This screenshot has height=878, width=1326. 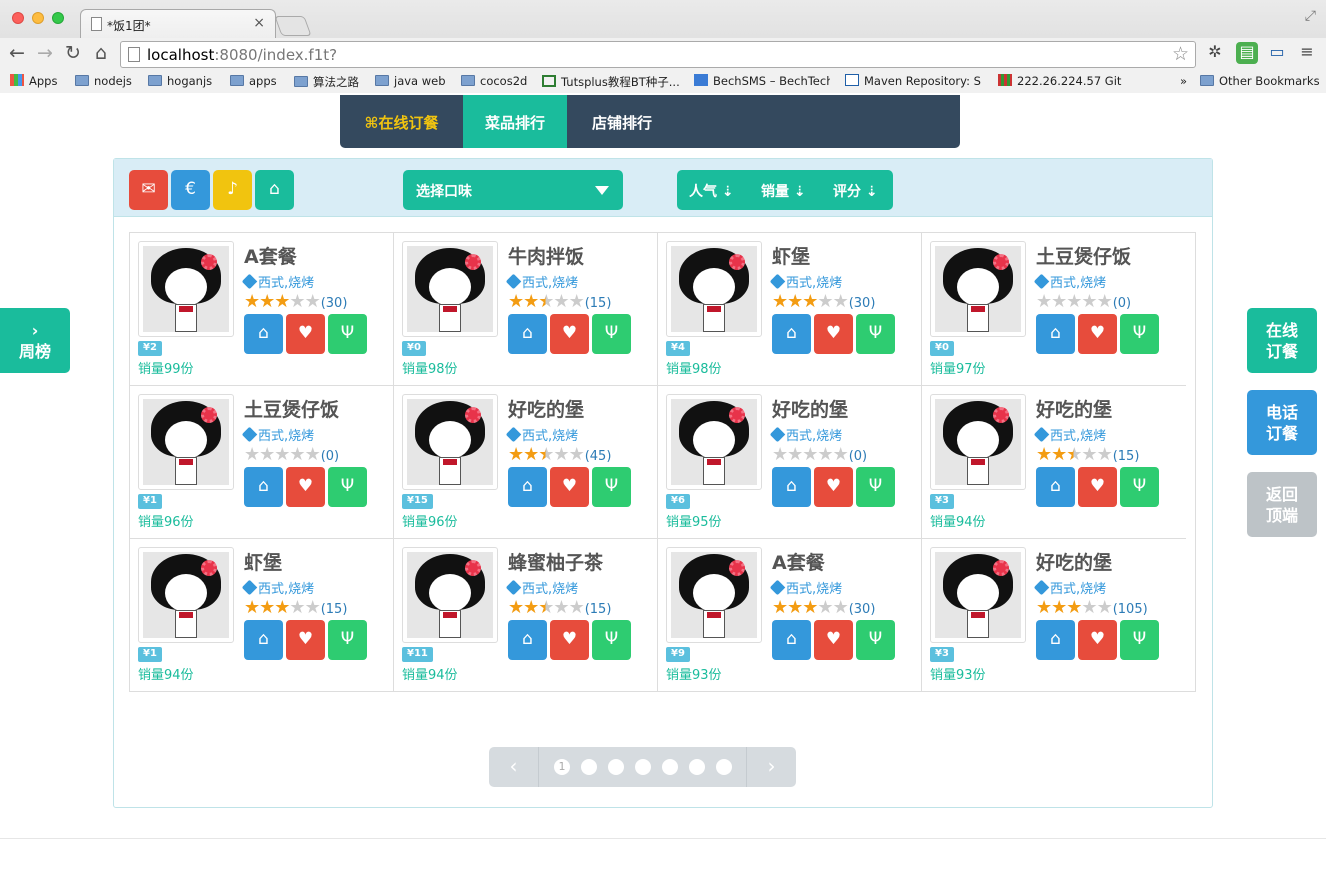 What do you see at coordinates (73, 53) in the screenshot?
I see `reload-icon: ↻` at bounding box center [73, 53].